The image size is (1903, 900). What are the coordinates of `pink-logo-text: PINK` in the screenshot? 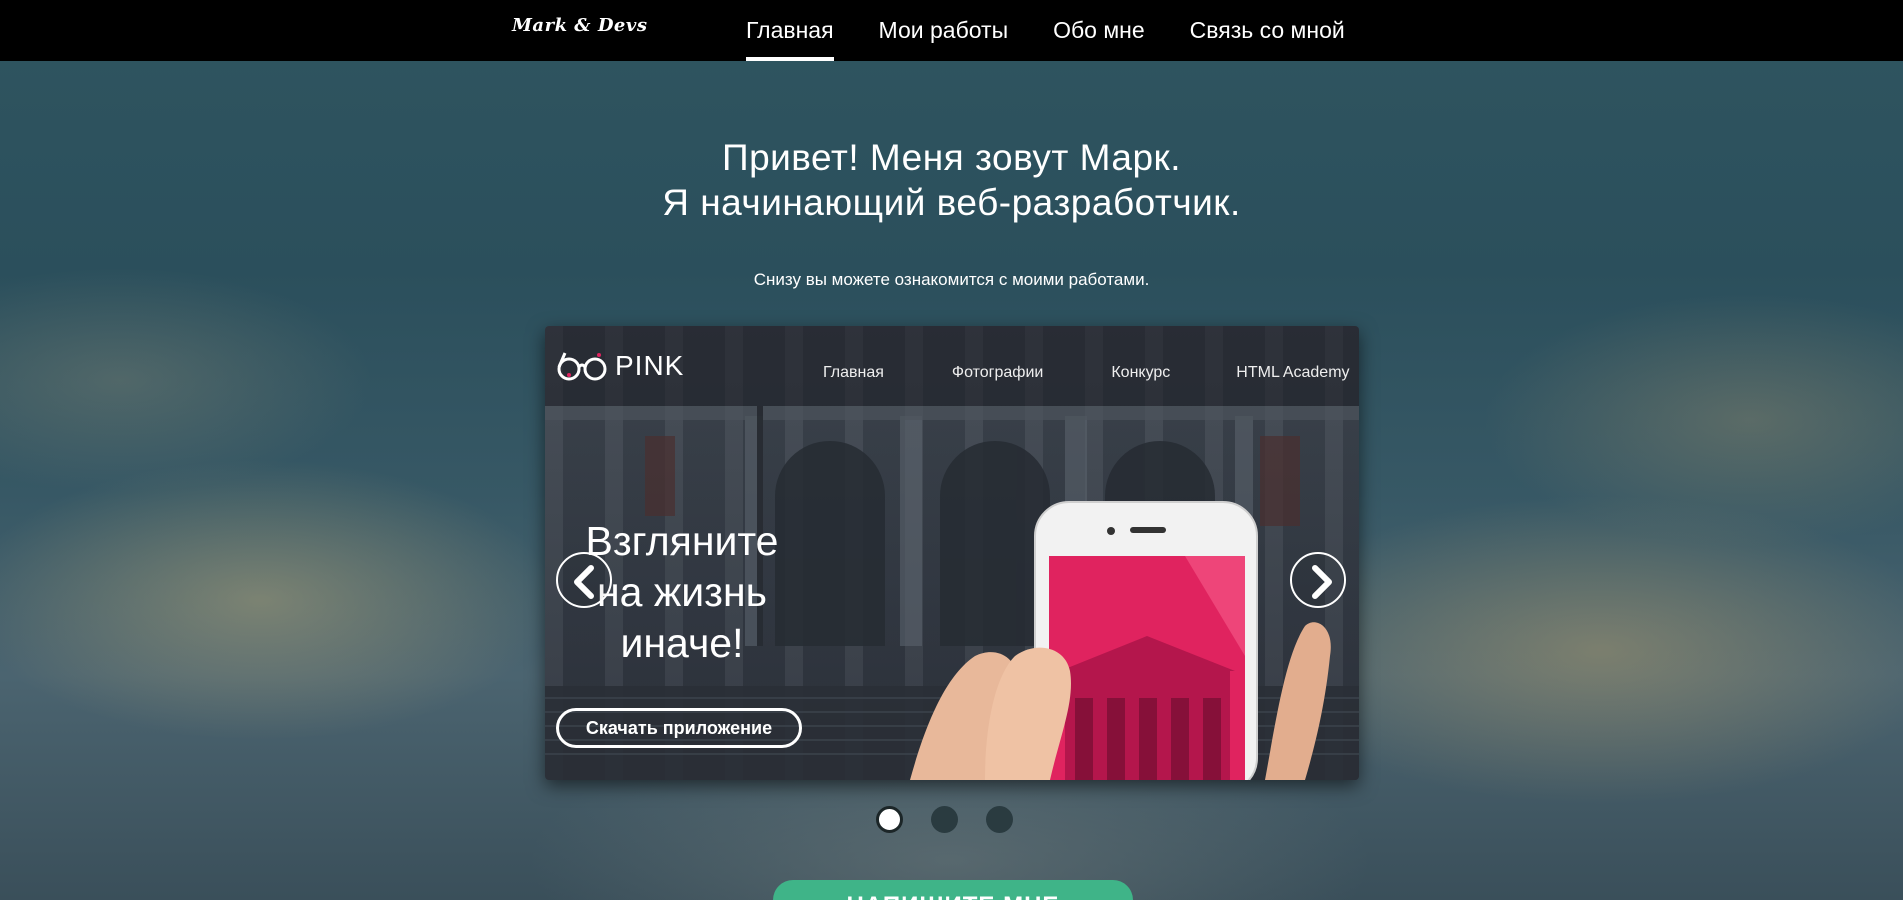 It's located at (650, 365).